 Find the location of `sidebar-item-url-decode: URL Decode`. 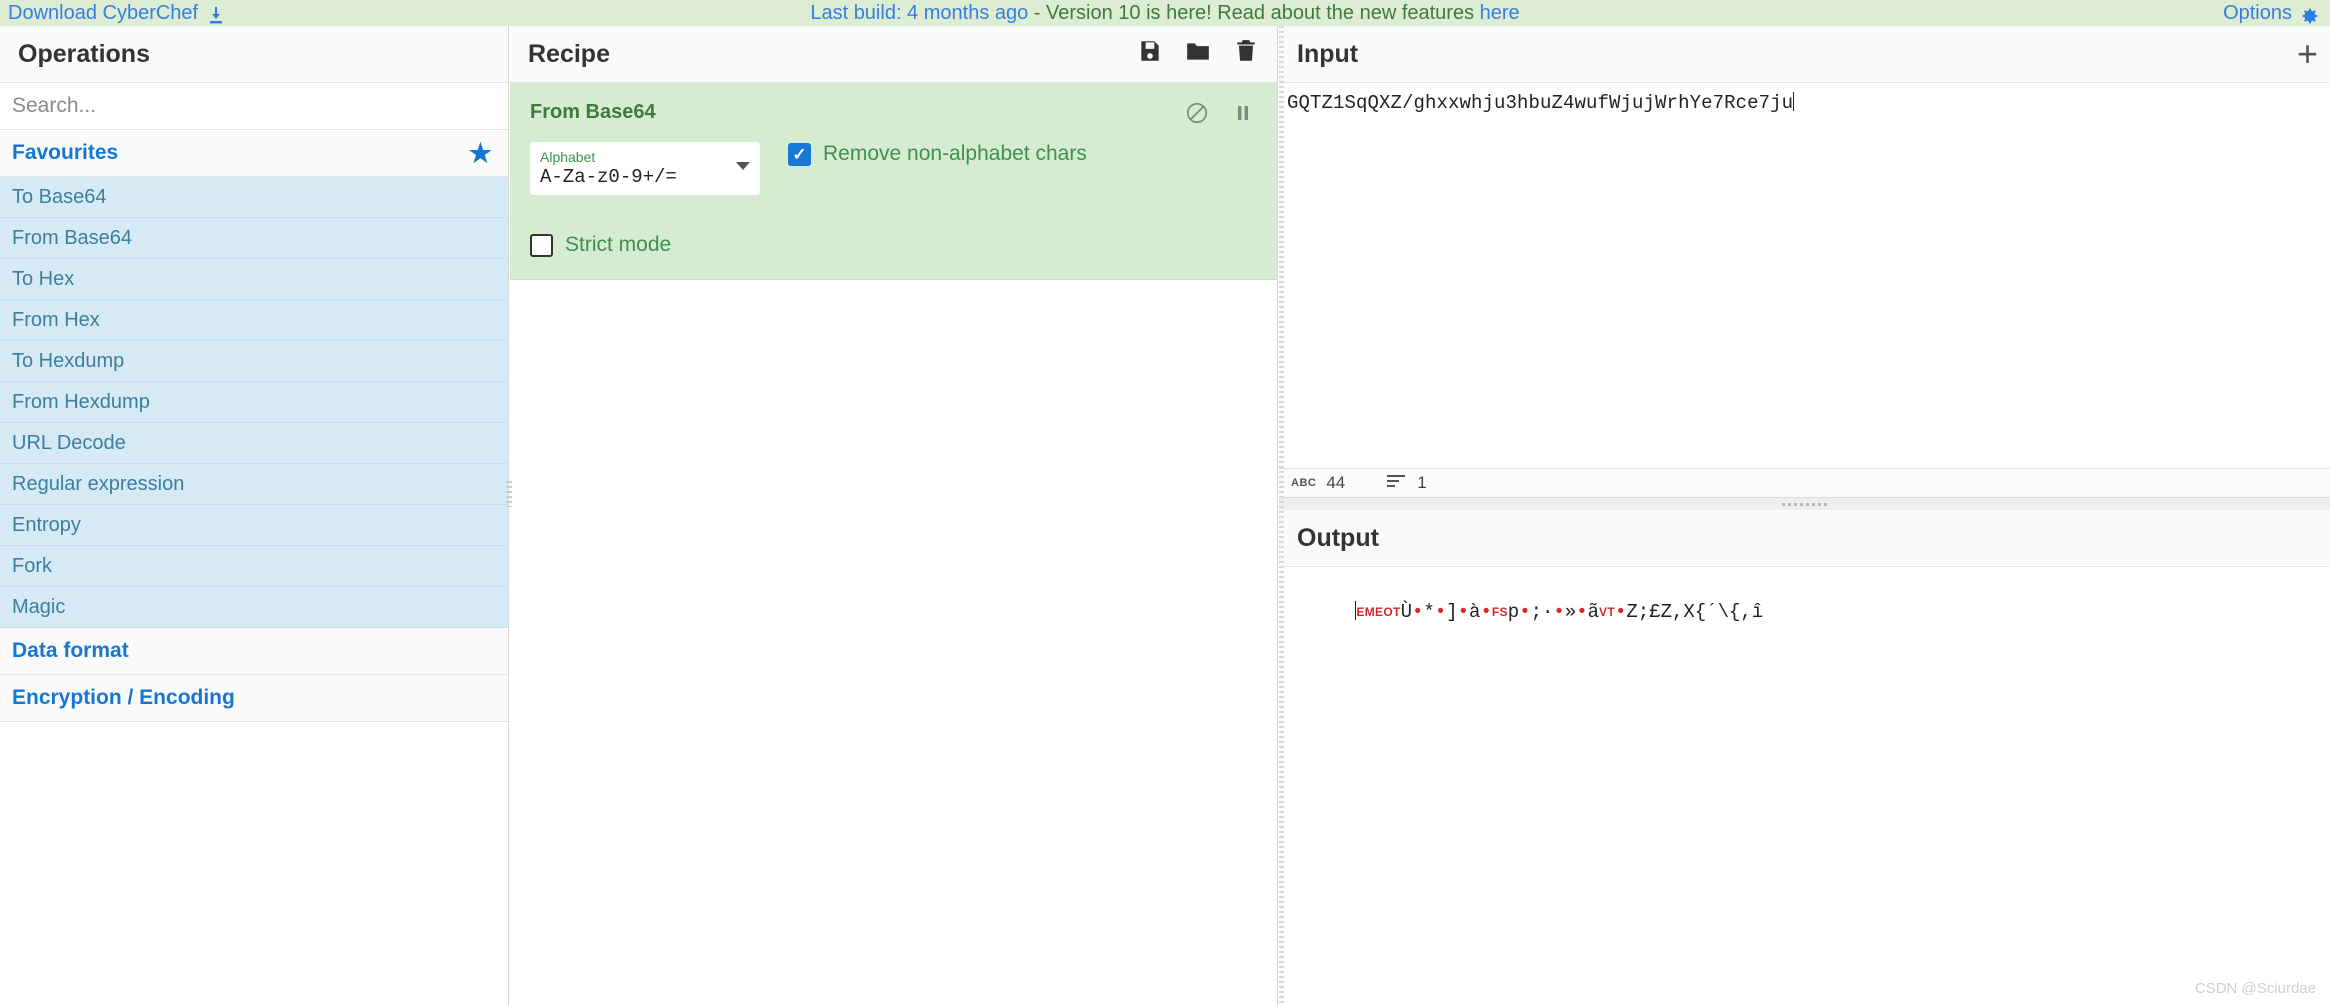

sidebar-item-url-decode: URL Decode is located at coordinates (254, 443).